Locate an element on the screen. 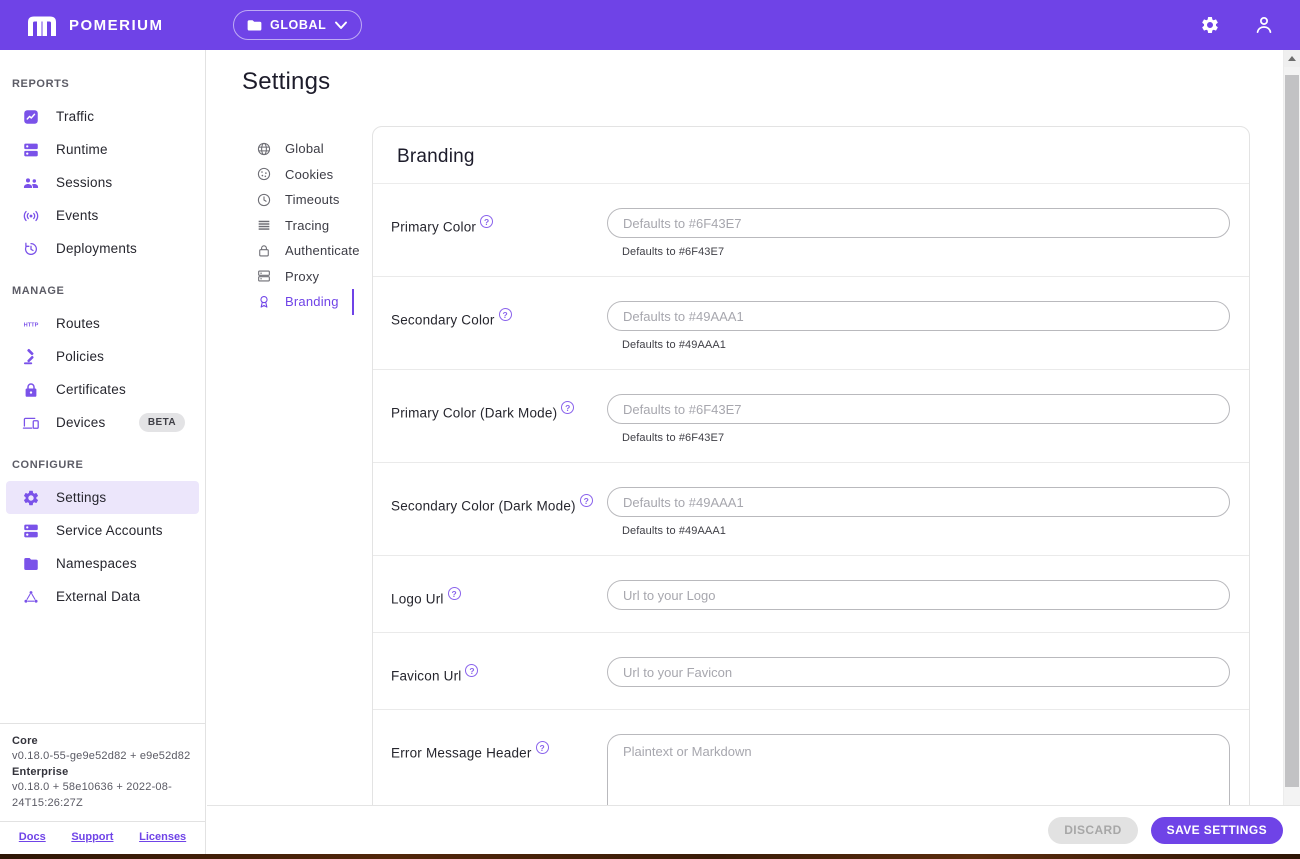 The width and height of the screenshot is (1300, 859). proxy-server-icon is located at coordinates (264, 276).